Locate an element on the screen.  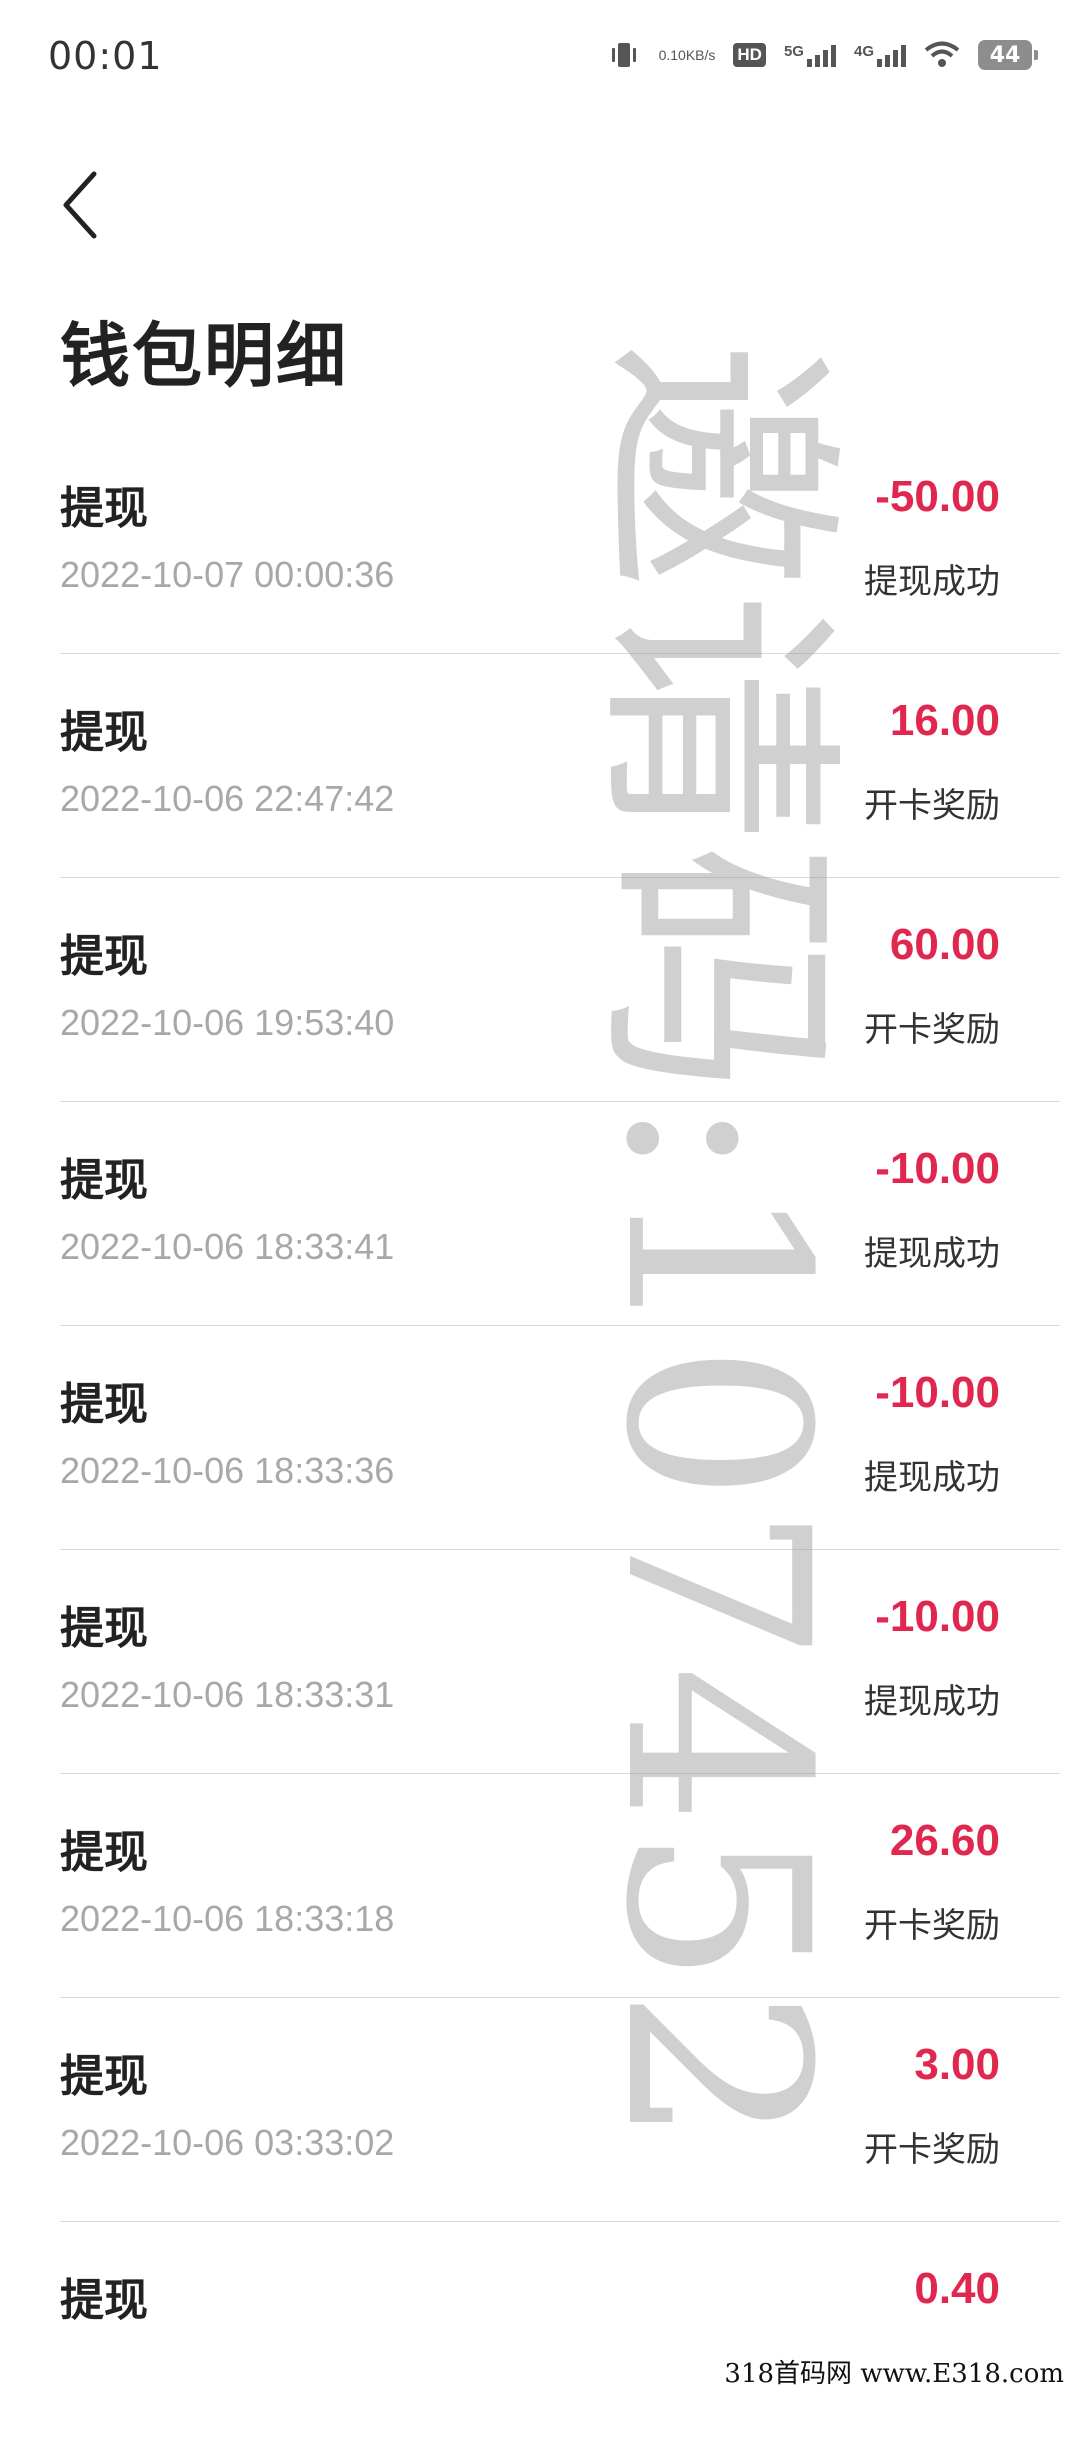
transaction-time: 2022-10-07 00:00:36 is located at coordinates (227, 574).